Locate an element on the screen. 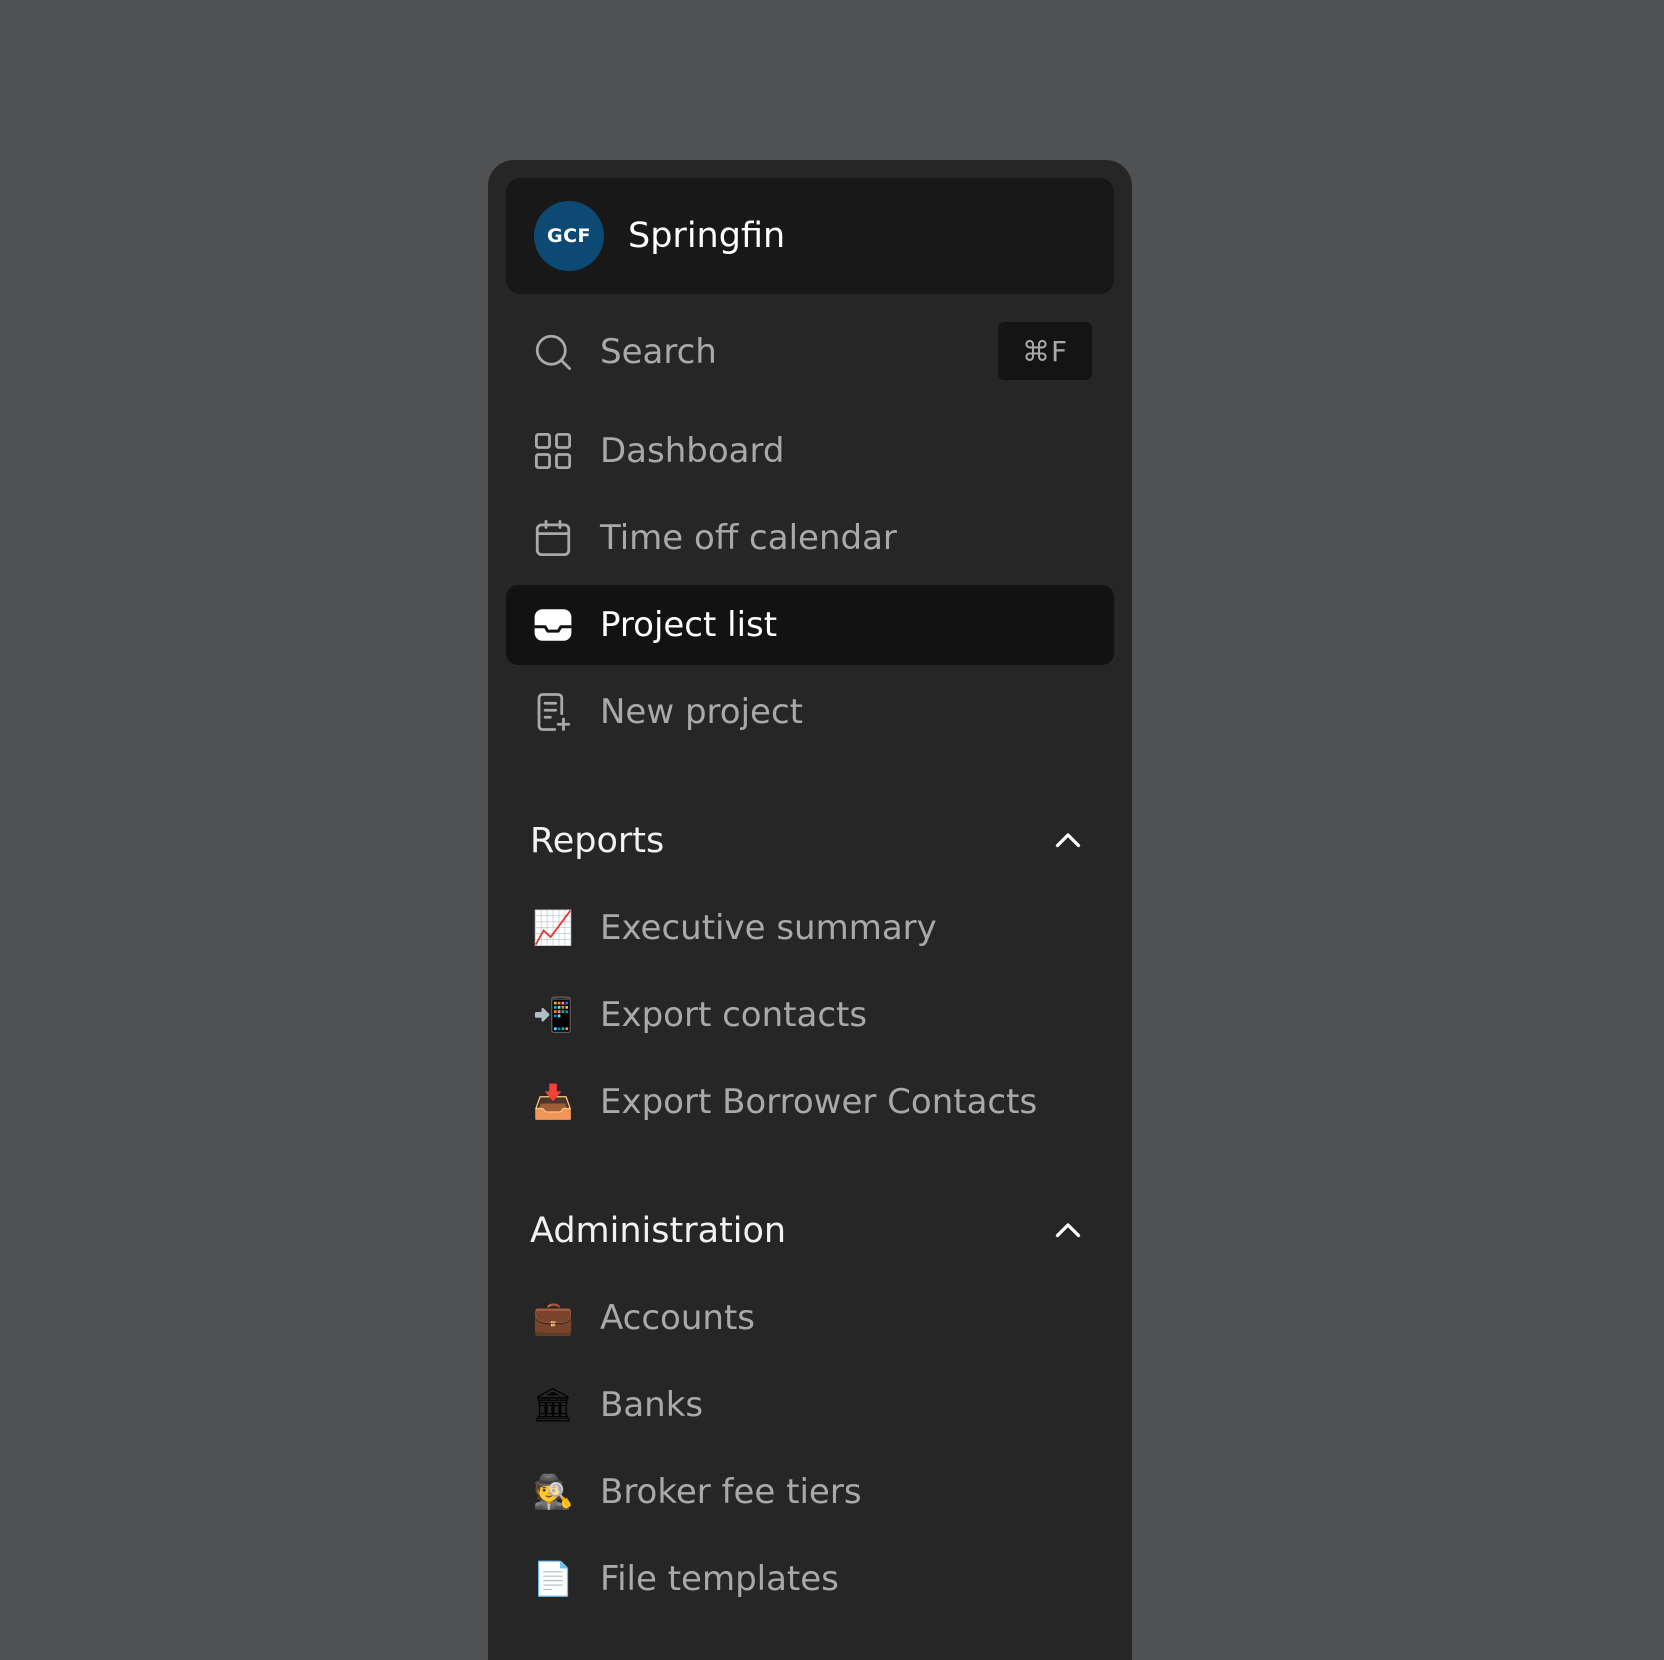 This screenshot has height=1660, width=1664. section-title: Administration is located at coordinates (658, 1231).